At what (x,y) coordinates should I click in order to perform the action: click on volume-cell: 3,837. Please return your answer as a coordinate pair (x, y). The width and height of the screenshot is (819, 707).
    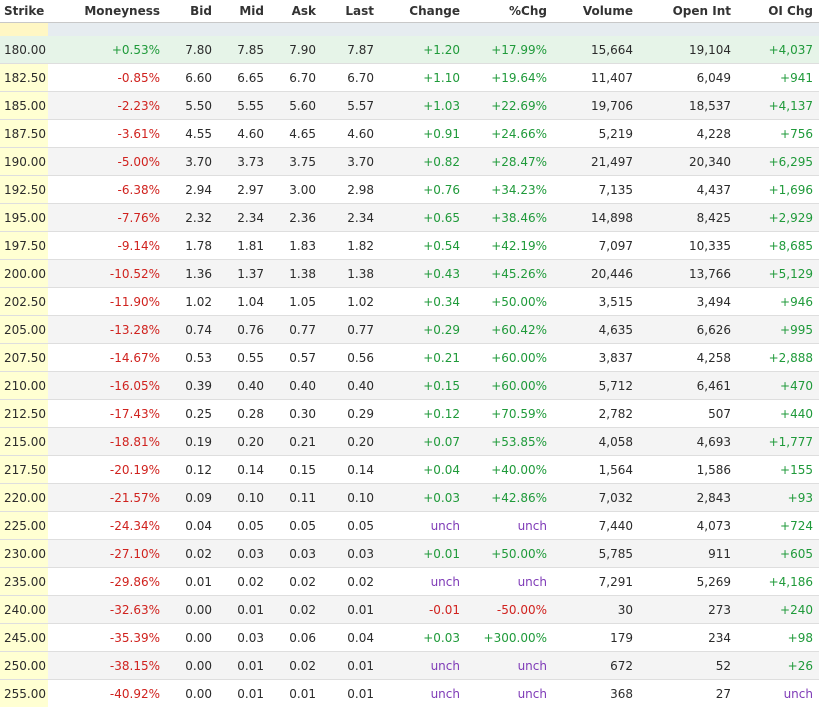
    Looking at the image, I should click on (596, 357).